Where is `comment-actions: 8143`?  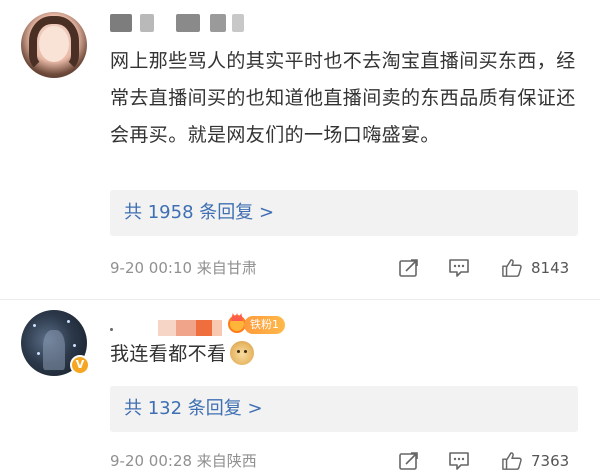 comment-actions: 8143 is located at coordinates (491, 268).